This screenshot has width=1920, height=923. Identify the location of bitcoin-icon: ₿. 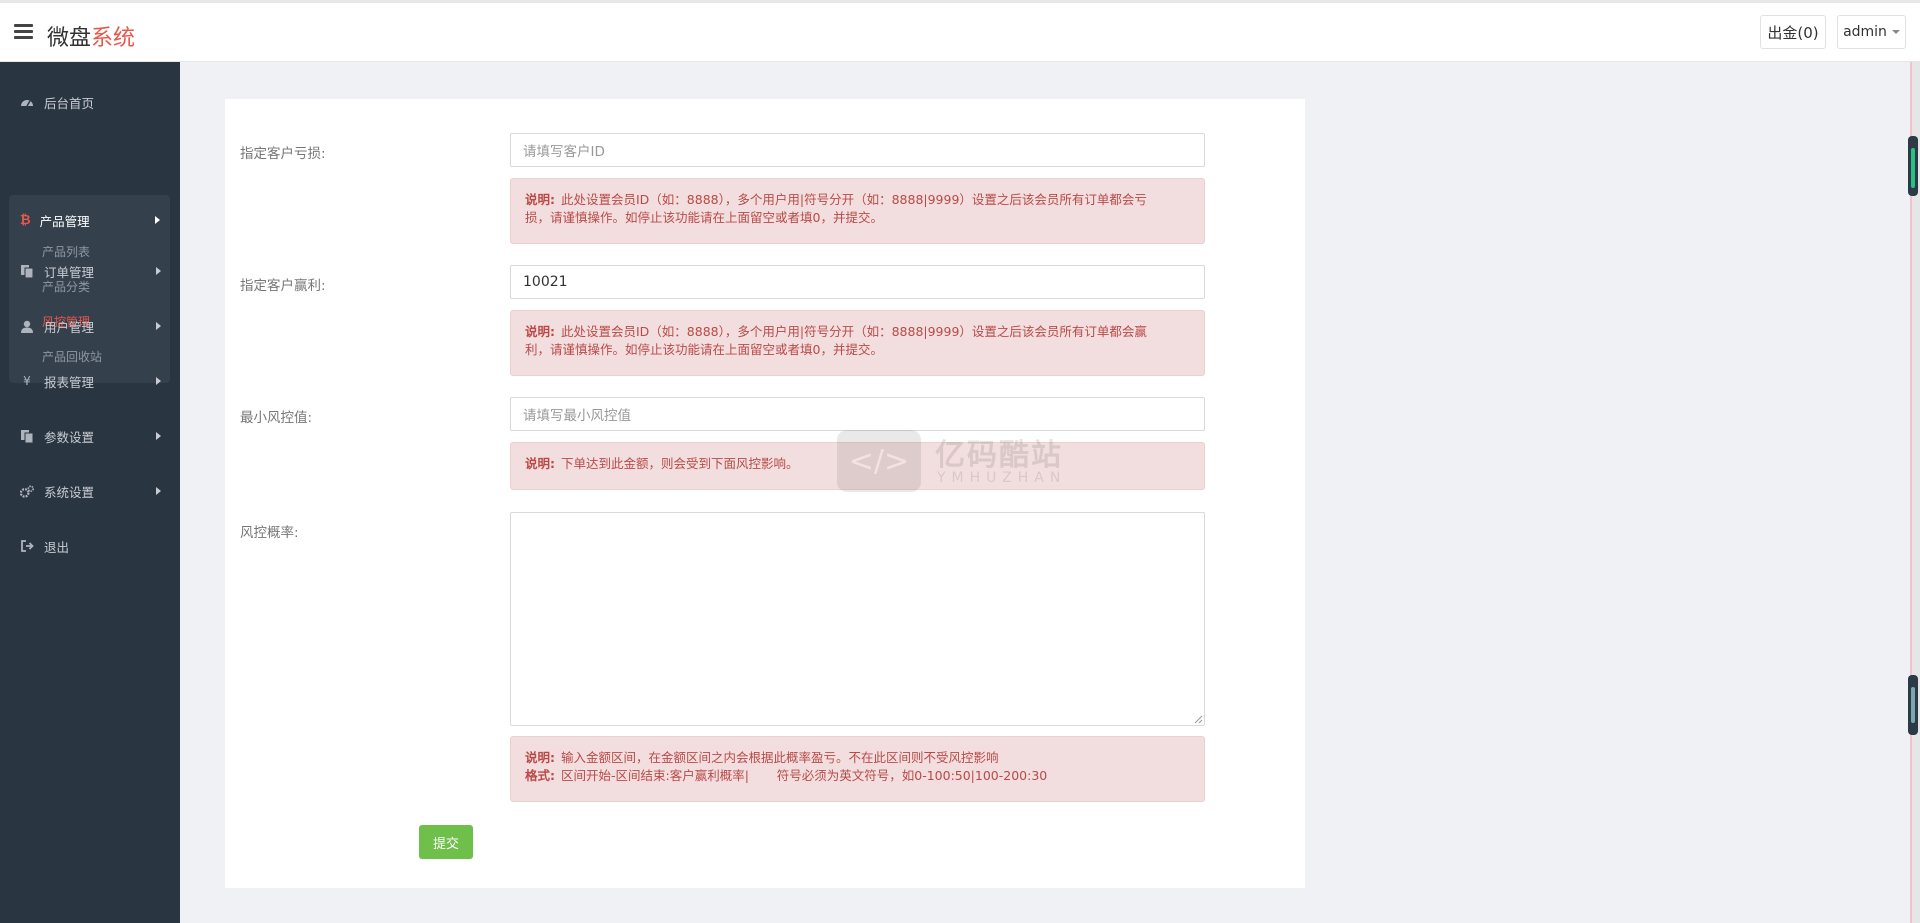
(25, 220).